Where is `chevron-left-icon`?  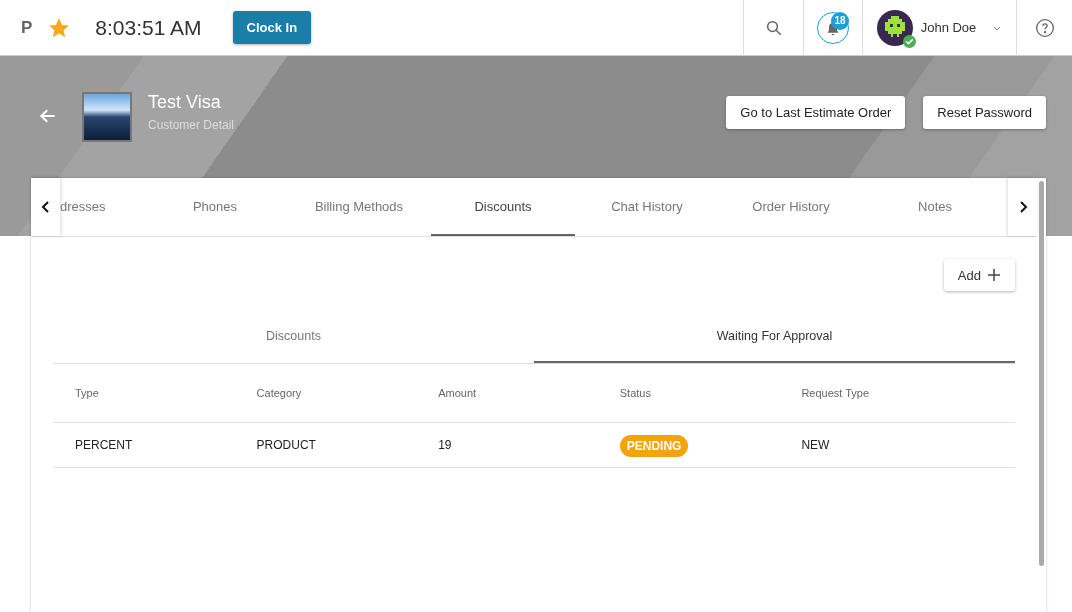
chevron-left-icon is located at coordinates (45, 207).